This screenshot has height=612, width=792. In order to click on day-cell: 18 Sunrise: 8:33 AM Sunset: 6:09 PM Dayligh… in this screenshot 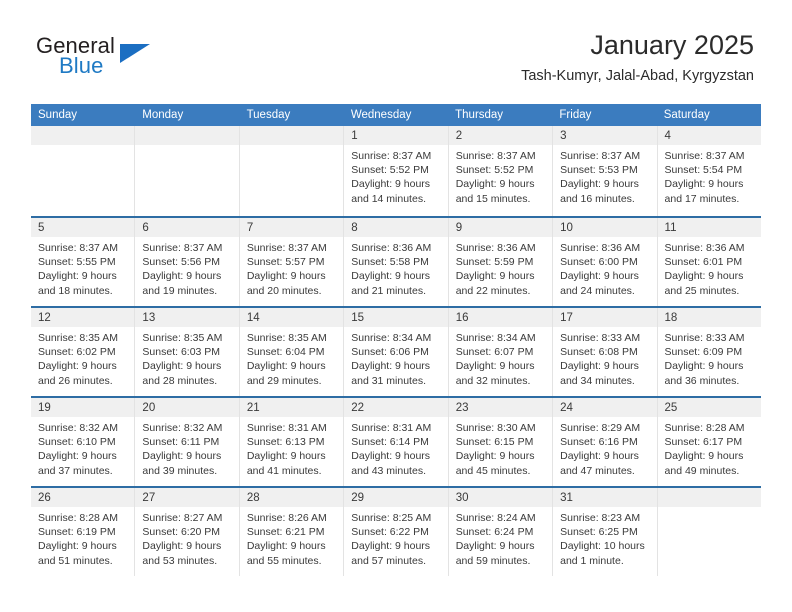, I will do `click(709, 352)`.